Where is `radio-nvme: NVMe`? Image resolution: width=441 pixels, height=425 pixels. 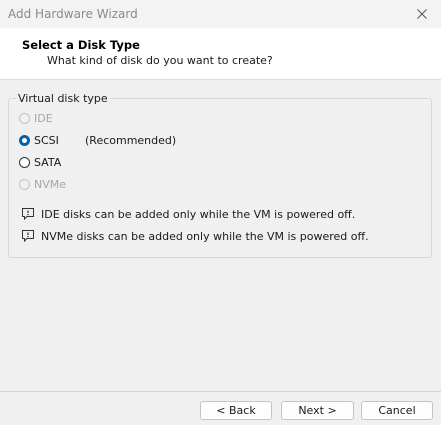 radio-nvme: NVMe is located at coordinates (42, 184).